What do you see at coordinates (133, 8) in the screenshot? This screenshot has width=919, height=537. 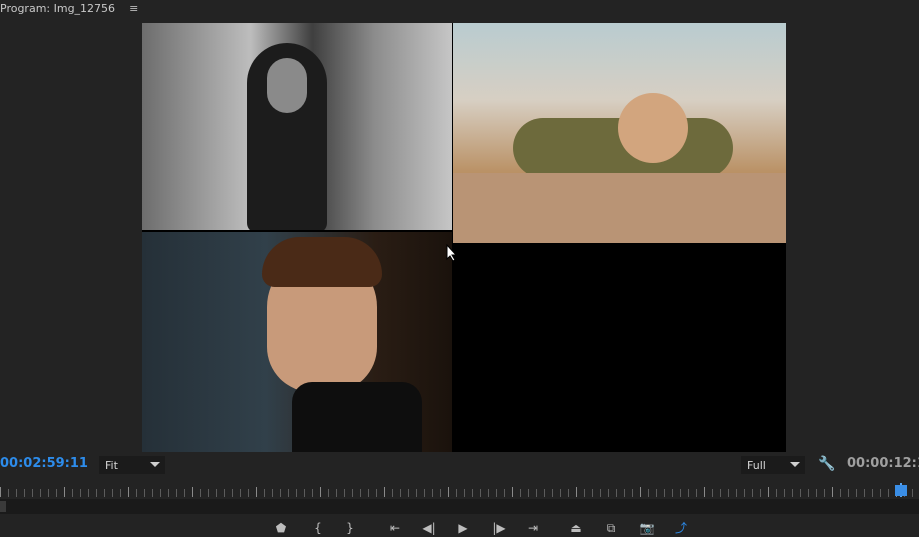 I see `hamburger-menu-icon: ≡` at bounding box center [133, 8].